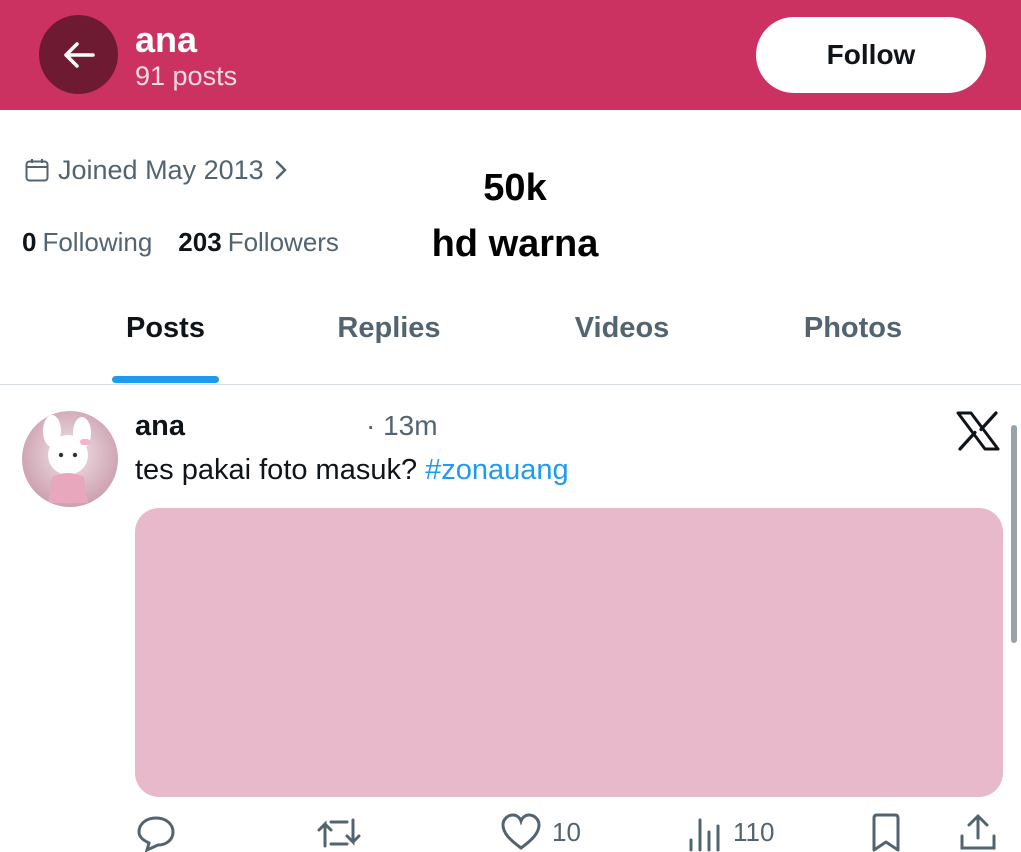 This screenshot has width=1021, height=852. What do you see at coordinates (200, 241) in the screenshot?
I see `followers-count: 203` at bounding box center [200, 241].